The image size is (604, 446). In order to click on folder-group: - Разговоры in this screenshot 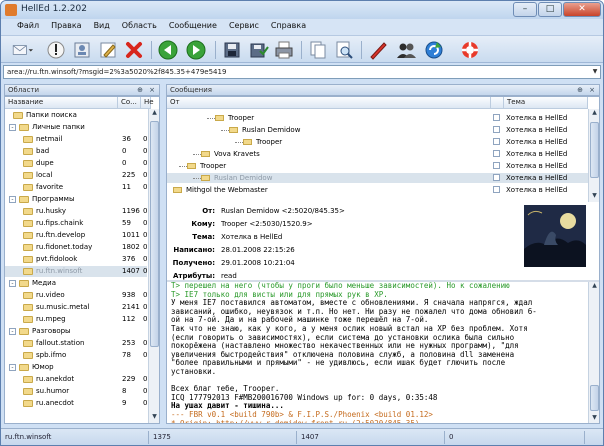, I will do `click(76, 331)`.